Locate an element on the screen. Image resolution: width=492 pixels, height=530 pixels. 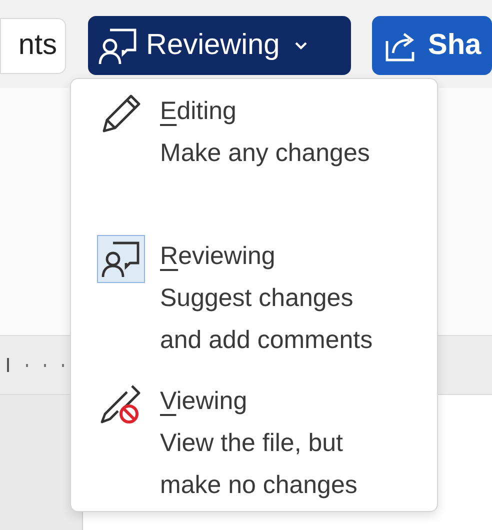
menu-item-description: Suggest changes is located at coordinates (257, 298).